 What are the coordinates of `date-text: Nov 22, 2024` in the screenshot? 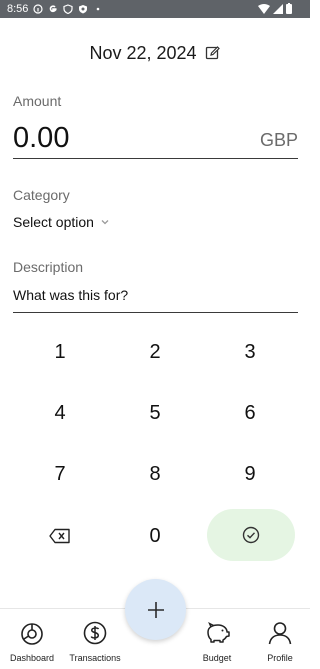 It's located at (143, 52).